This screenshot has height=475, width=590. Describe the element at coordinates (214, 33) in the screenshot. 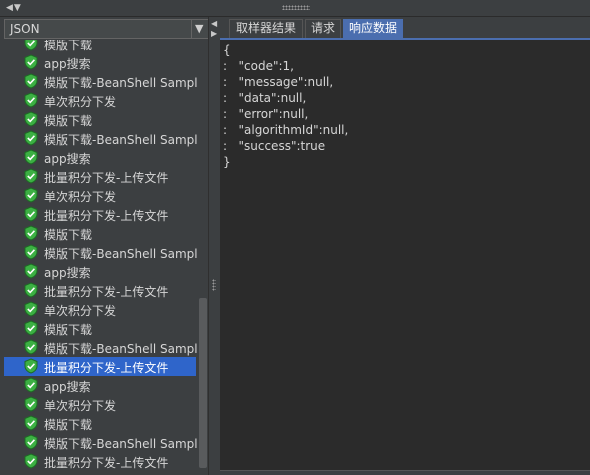

I see `expand-right-icon: ▶` at that location.